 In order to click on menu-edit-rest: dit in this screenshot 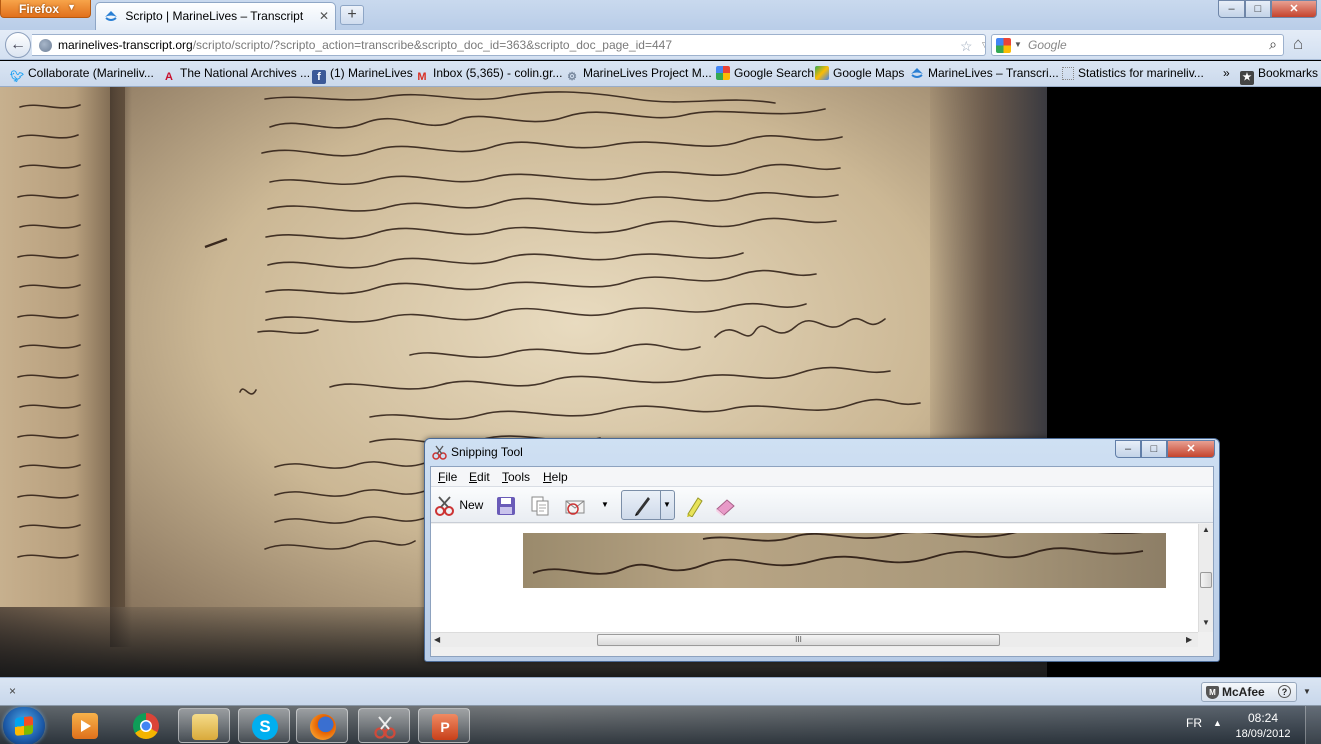, I will do `click(483, 477)`.